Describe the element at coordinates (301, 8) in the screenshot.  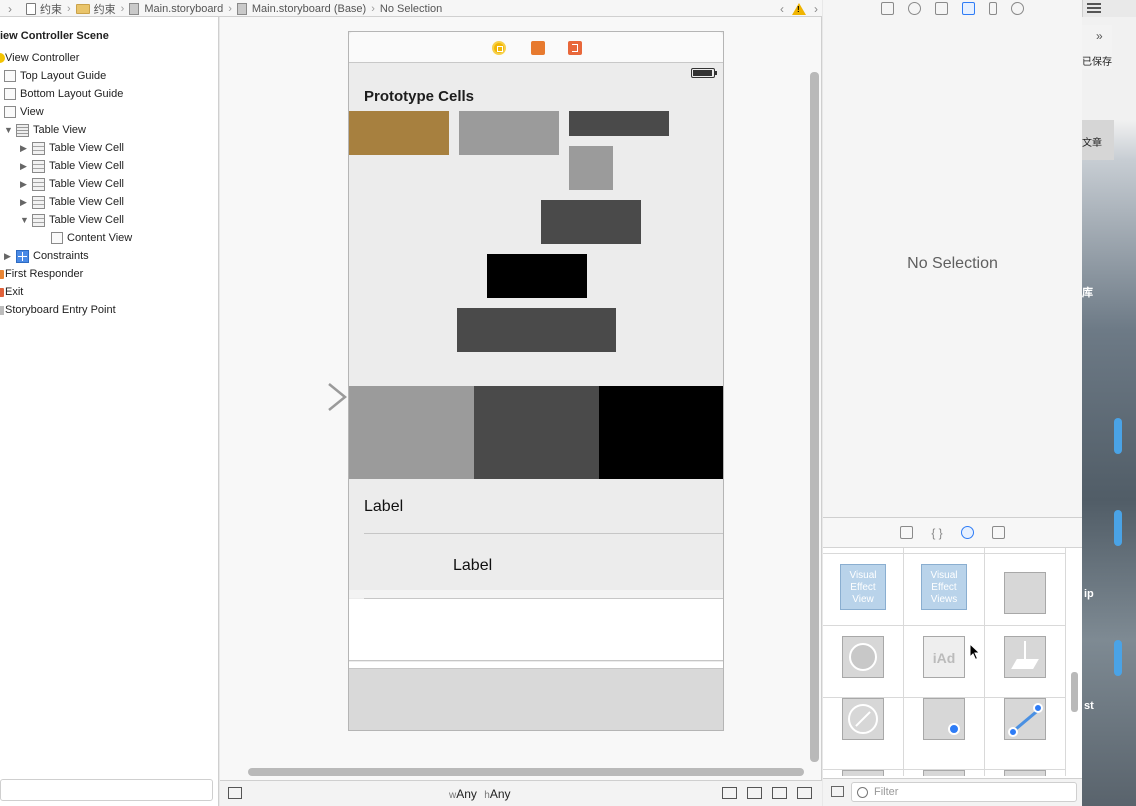
I see `breadcrumb-item: Main.storyboard (Base)` at that location.